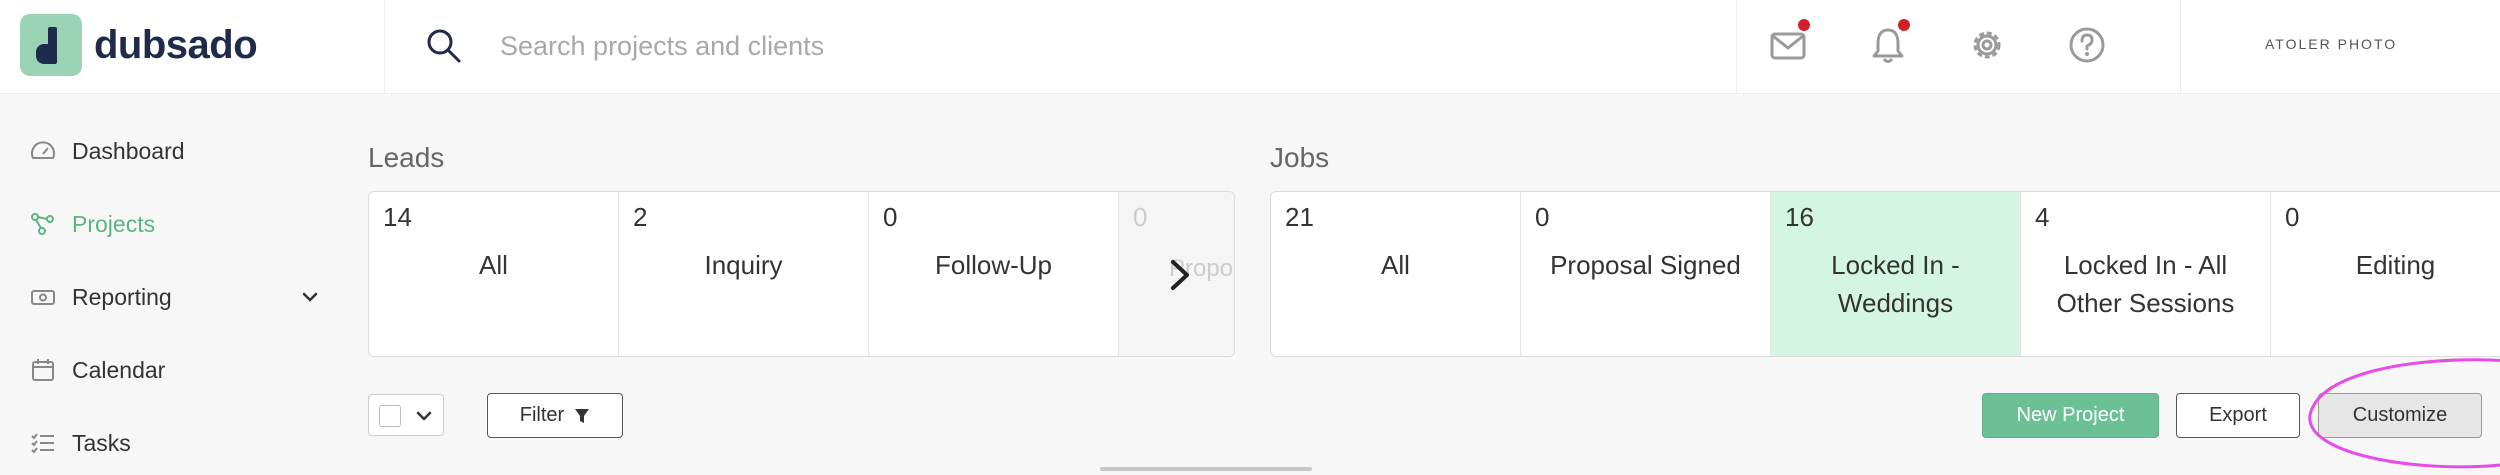  I want to click on jobs-stat-locked-in-other: 4 Locked In - All Other Sessions, so click(2146, 274).